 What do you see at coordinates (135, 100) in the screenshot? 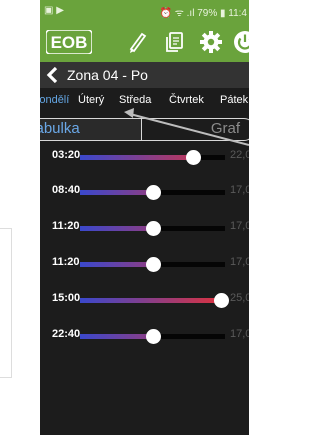
I see `tab-wednesday: Středa` at bounding box center [135, 100].